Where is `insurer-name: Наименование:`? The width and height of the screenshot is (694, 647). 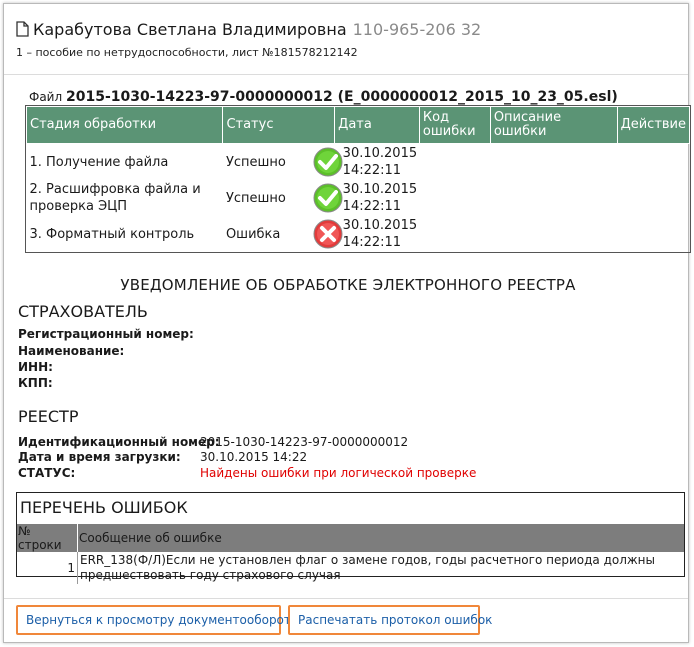
insurer-name: Наименование: is located at coordinates (71, 351).